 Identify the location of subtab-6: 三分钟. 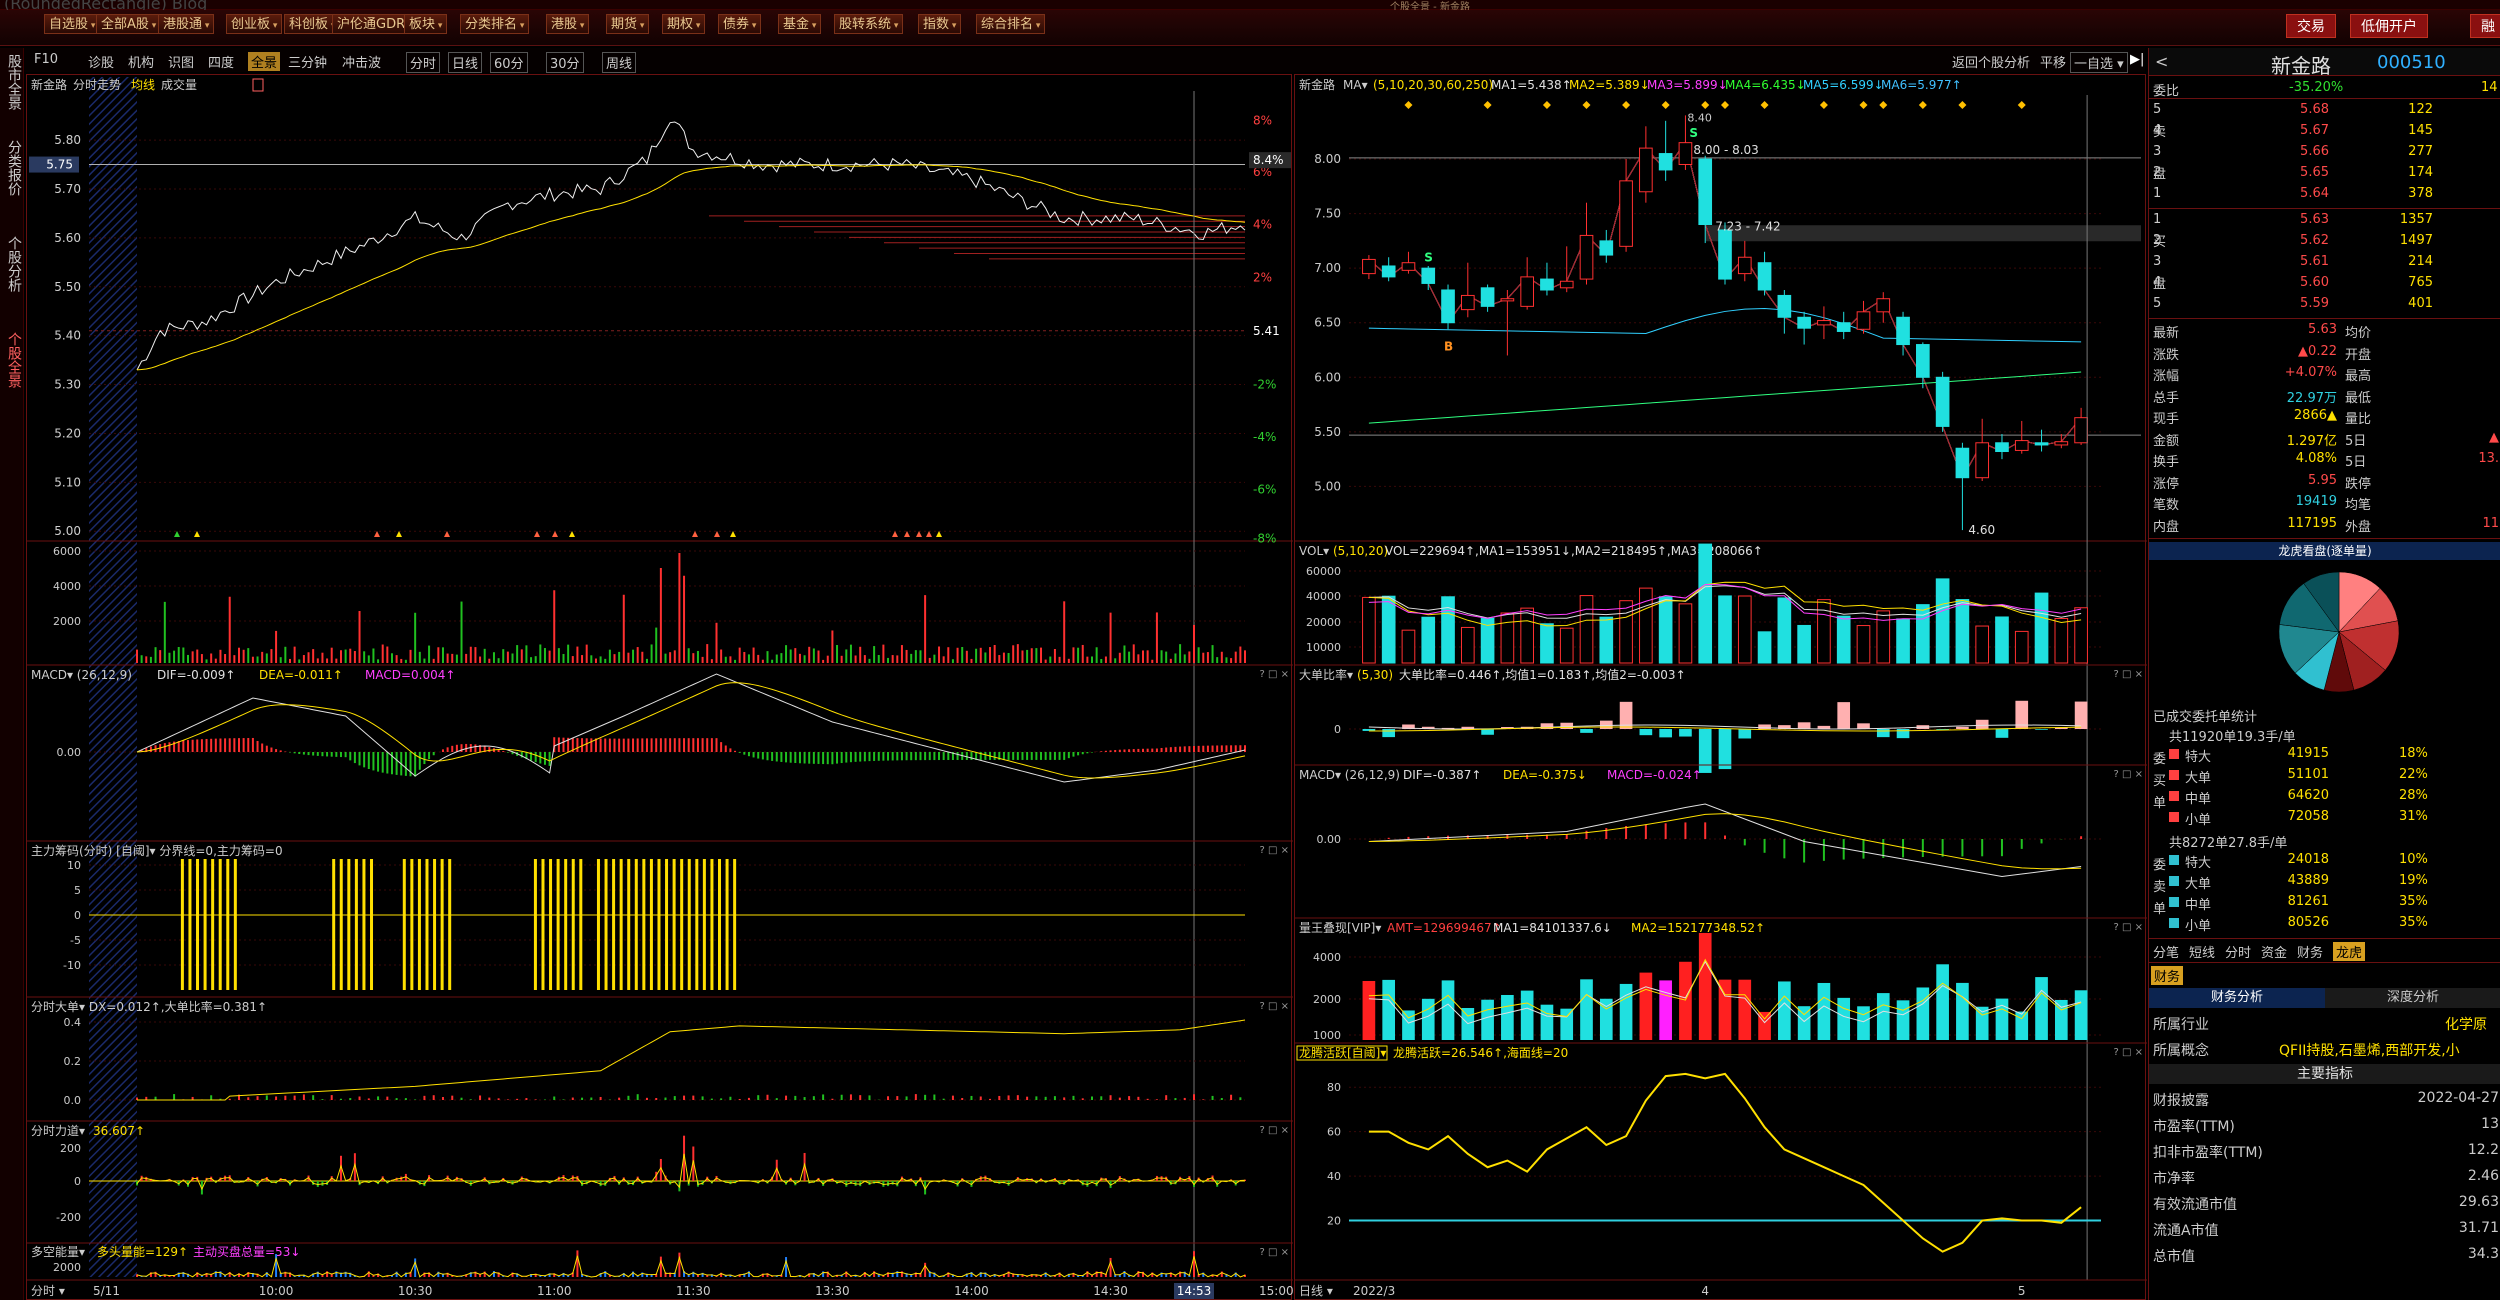
(307, 61).